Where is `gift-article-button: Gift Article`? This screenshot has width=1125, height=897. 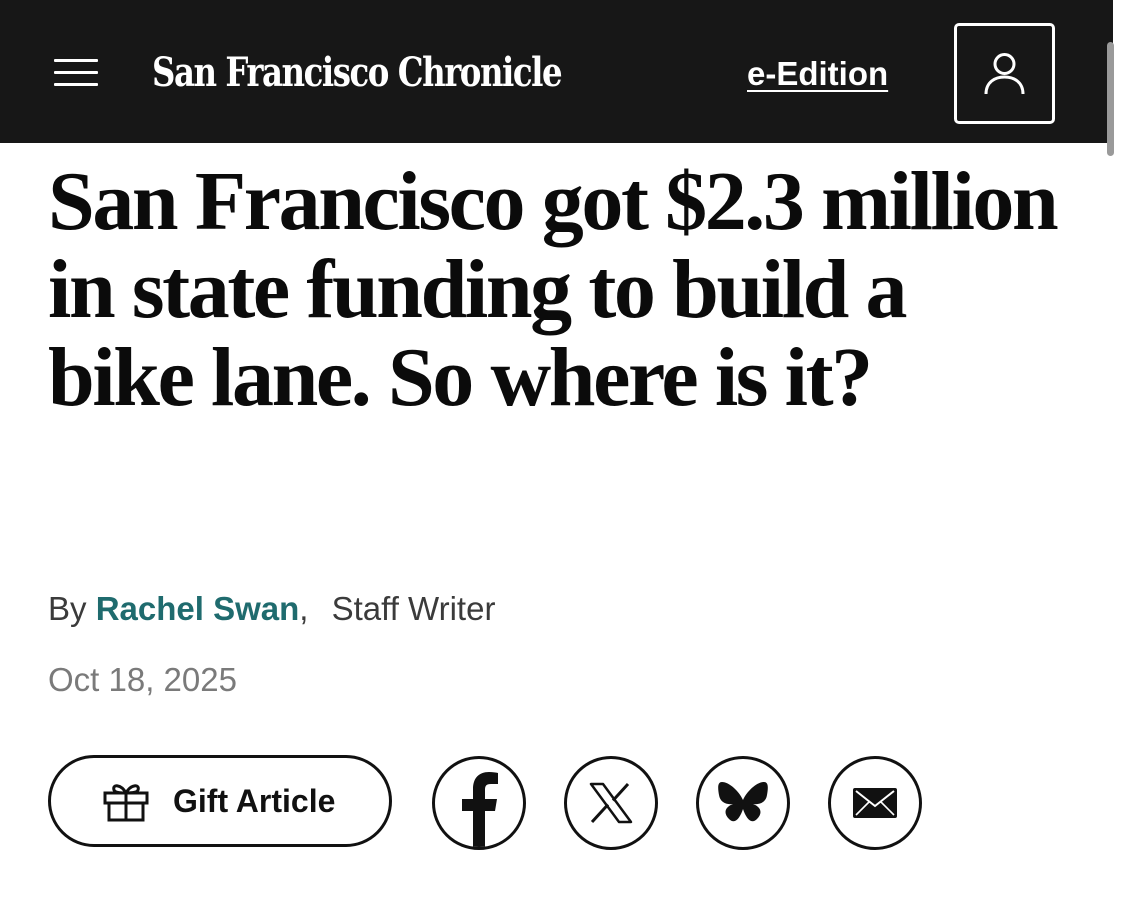 gift-article-button: Gift Article is located at coordinates (220, 801).